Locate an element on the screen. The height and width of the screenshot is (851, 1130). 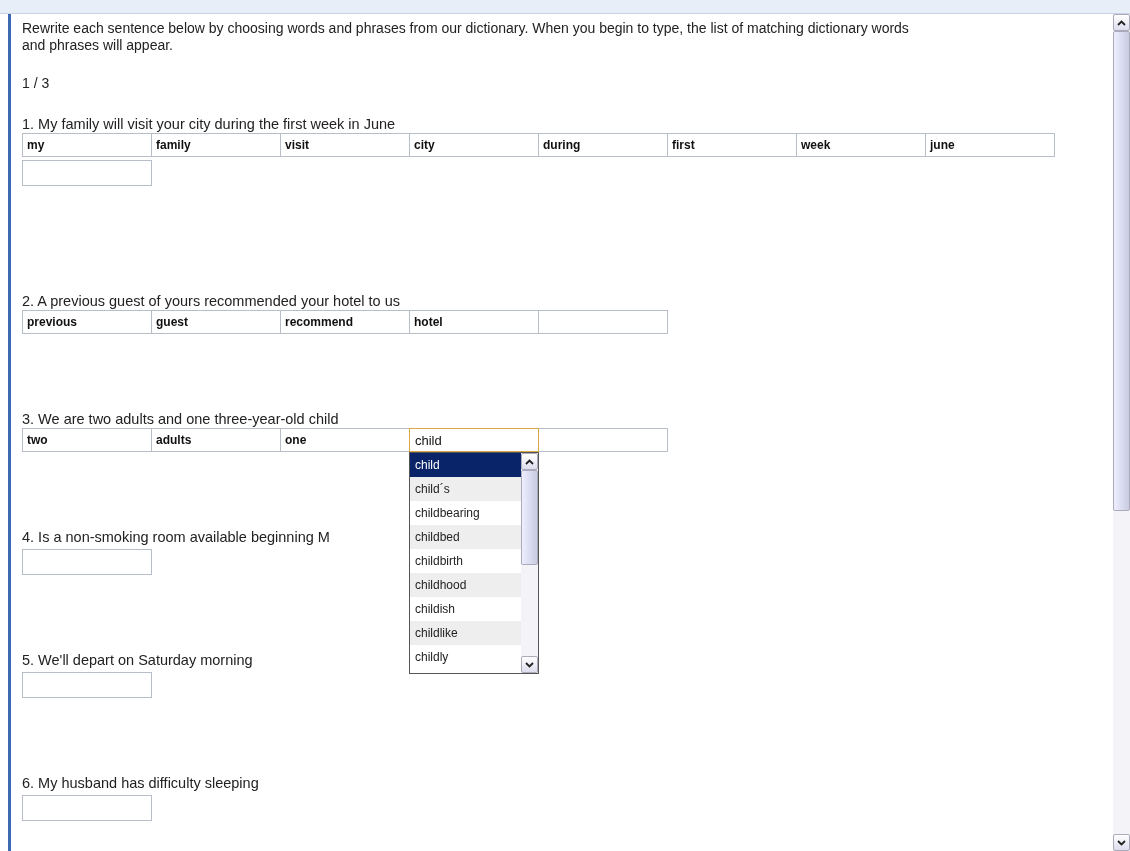
word-cell: two is located at coordinates (87, 440).